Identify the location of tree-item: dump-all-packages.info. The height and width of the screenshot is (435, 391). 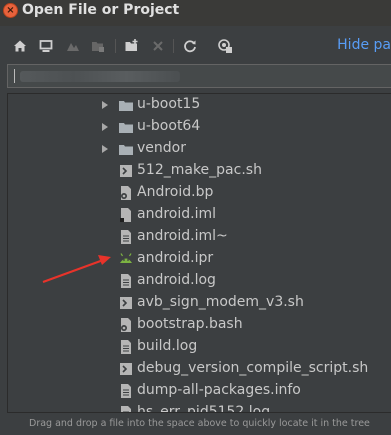
(199, 391).